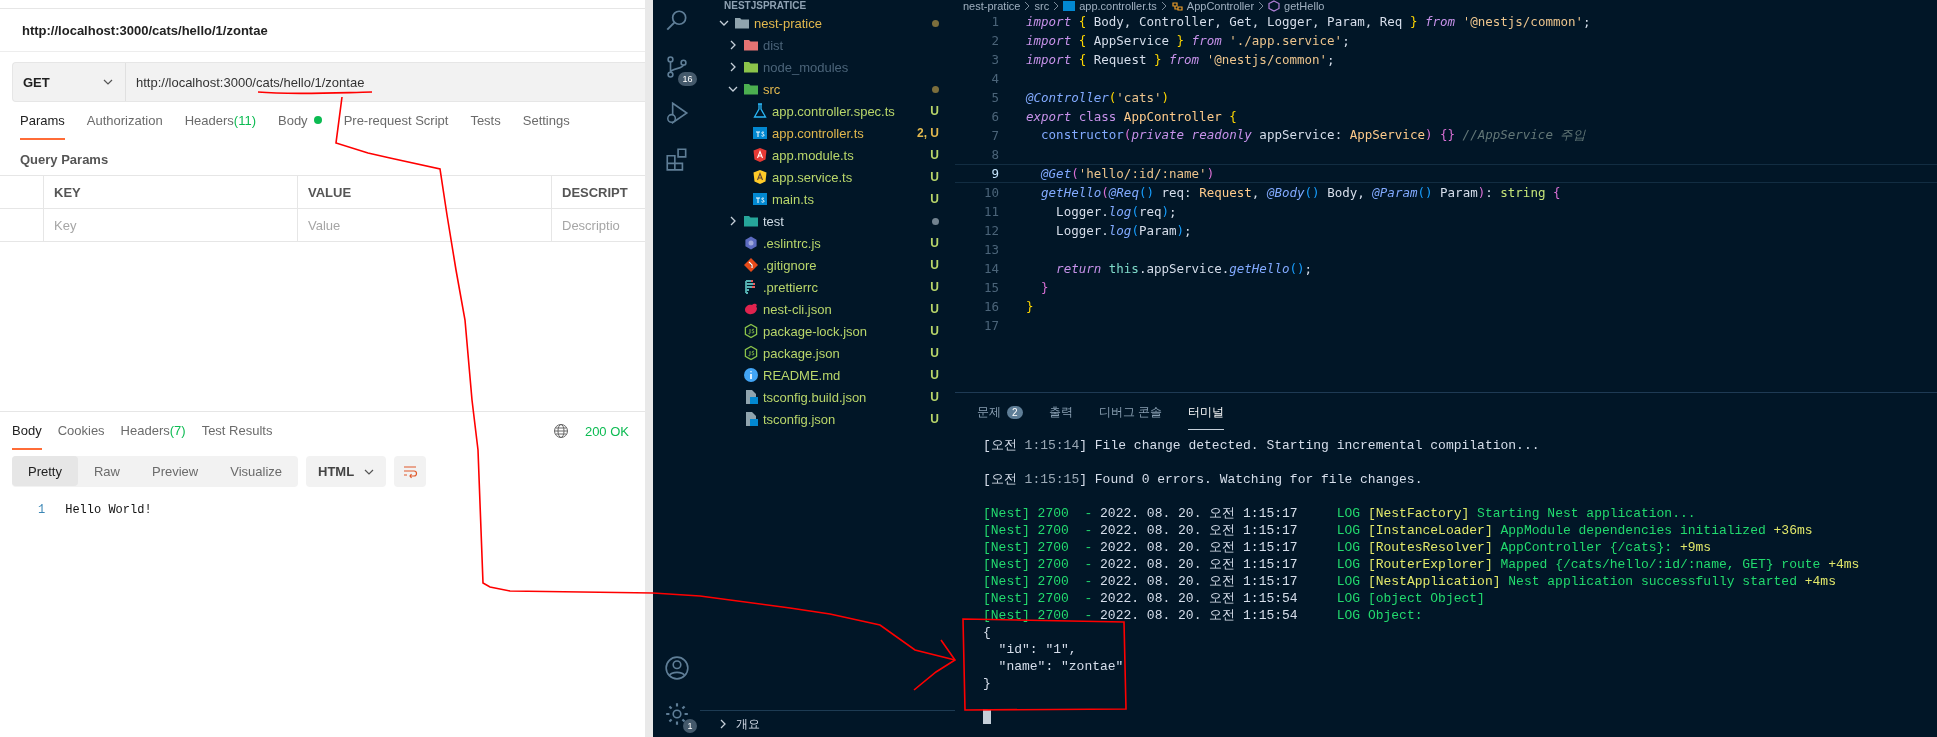 The height and width of the screenshot is (737, 1937). What do you see at coordinates (765, 6) in the screenshot?
I see `explorer-title: NESTJSPRATICE` at bounding box center [765, 6].